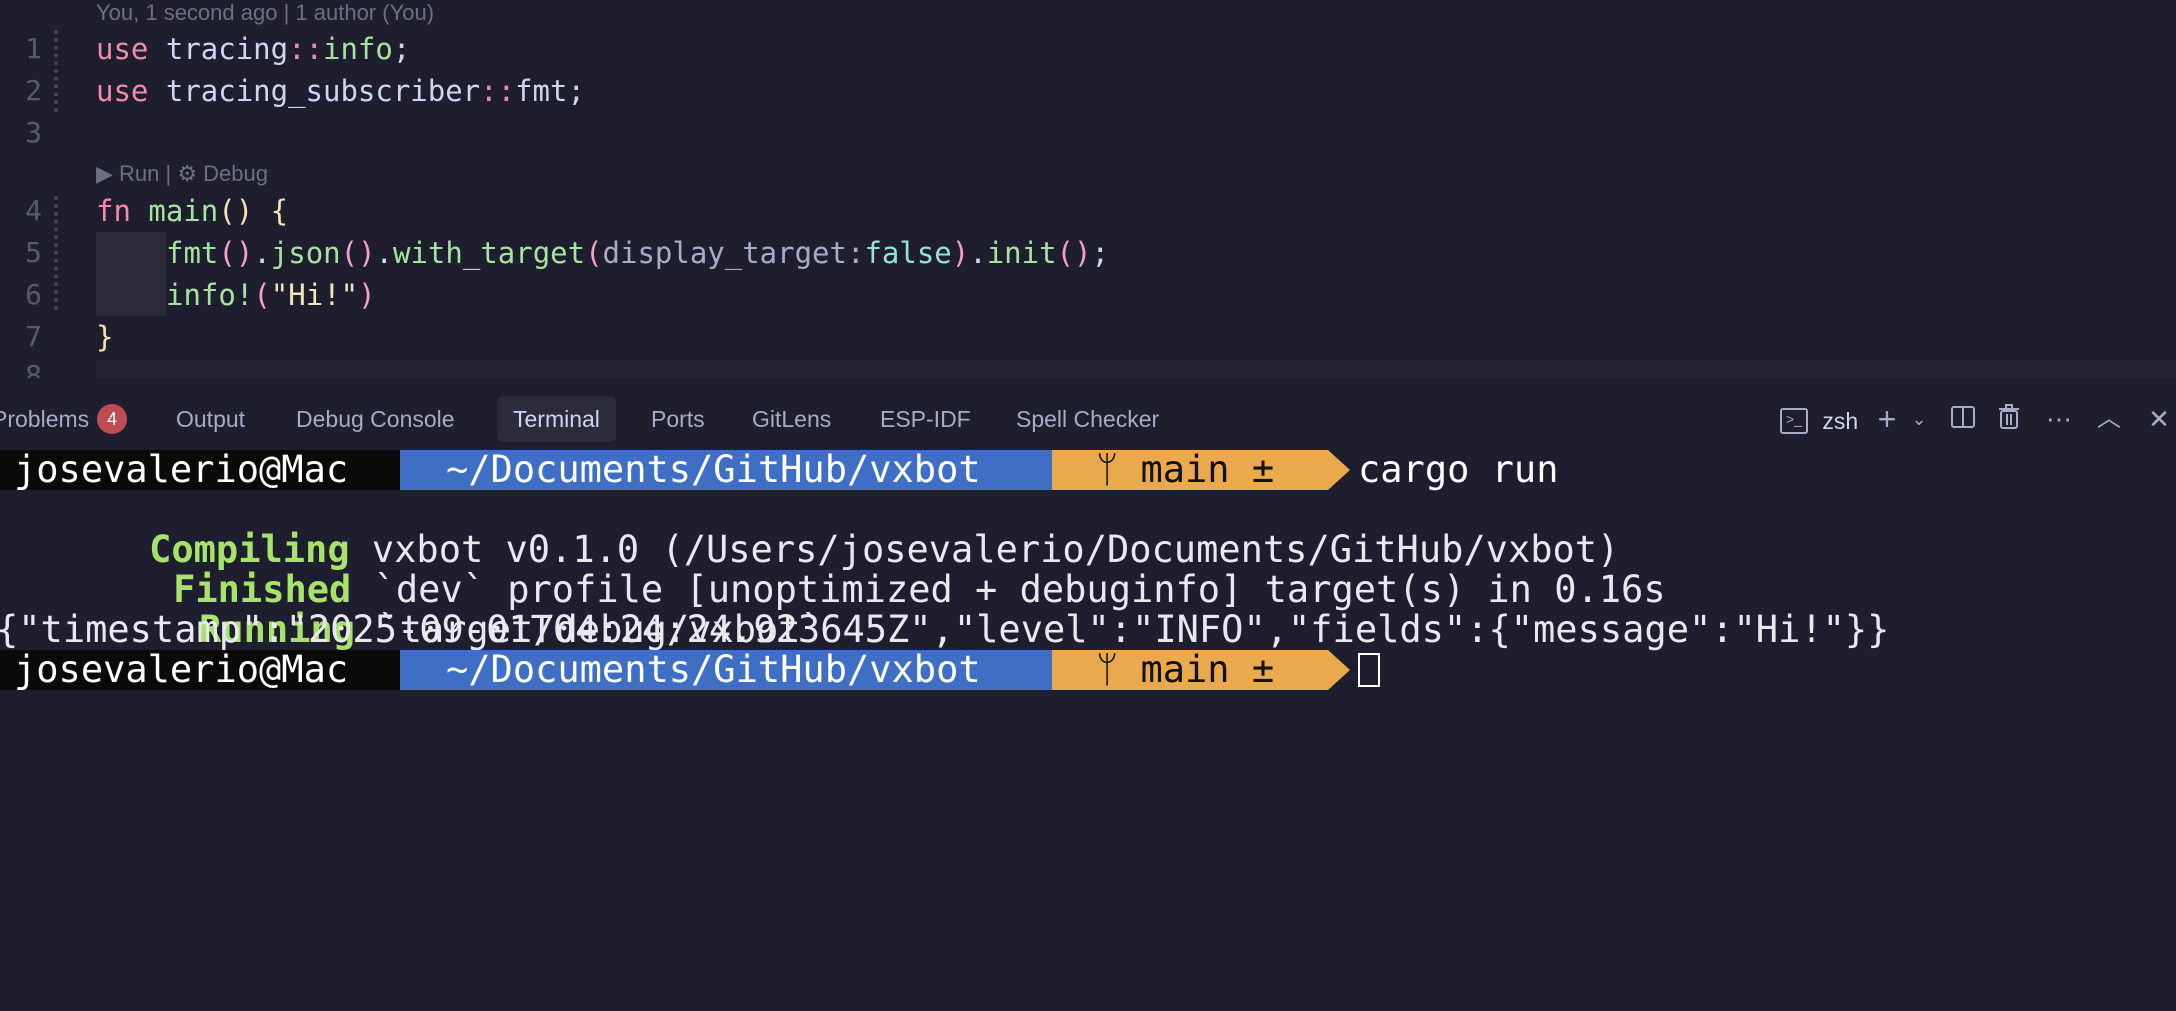  Describe the element at coordinates (375, 419) in the screenshot. I see `tab-debug-console: Debug Console` at that location.